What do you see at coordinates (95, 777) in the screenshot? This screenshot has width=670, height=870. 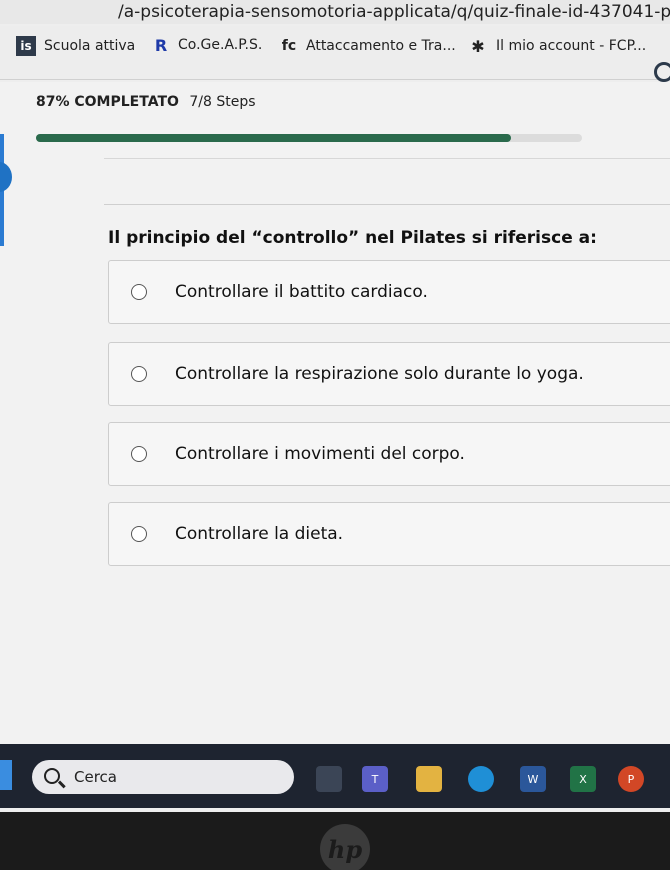 I see `search-label: Cerca` at bounding box center [95, 777].